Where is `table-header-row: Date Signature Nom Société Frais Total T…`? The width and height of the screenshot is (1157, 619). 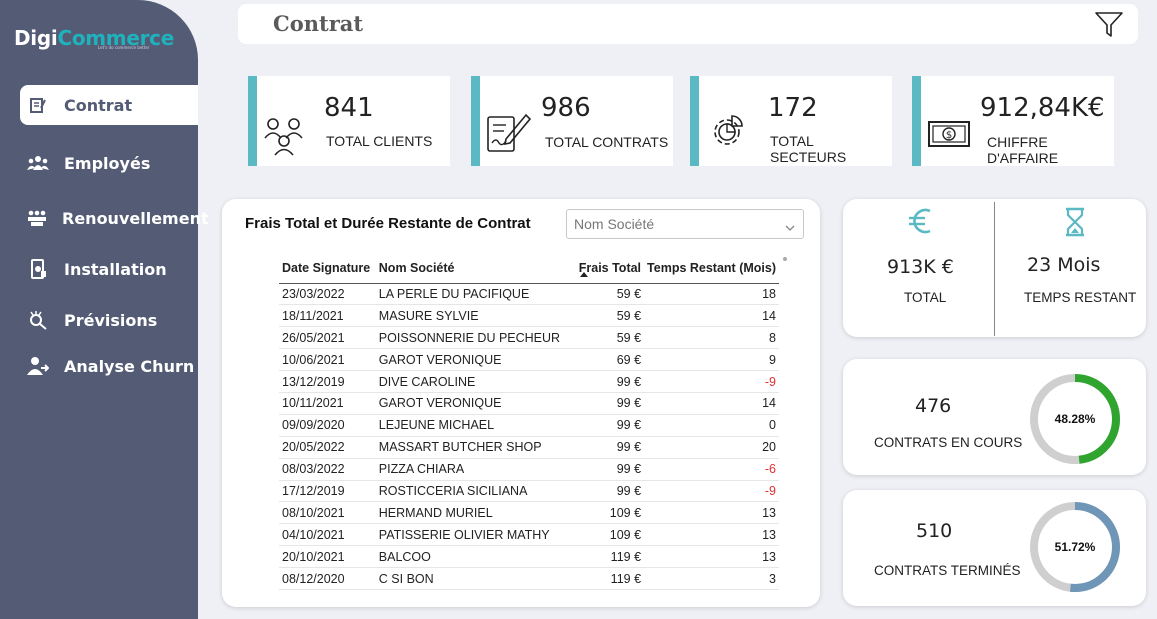 table-header-row: Date Signature Nom Société Frais Total T… is located at coordinates (529, 268).